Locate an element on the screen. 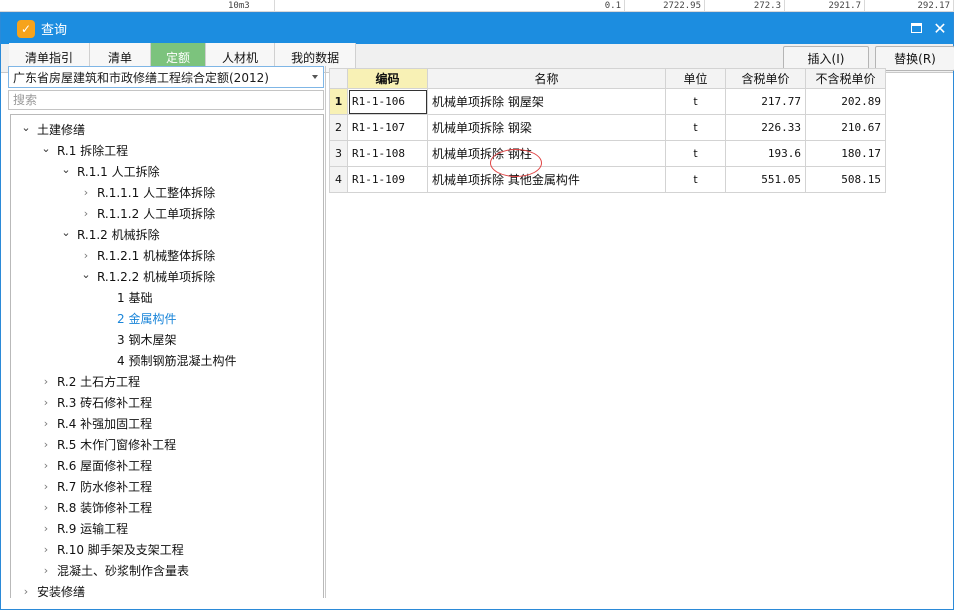 The width and height of the screenshot is (954, 610). tree-node: › R.10 脚手架及支架工程 is located at coordinates (167, 549).